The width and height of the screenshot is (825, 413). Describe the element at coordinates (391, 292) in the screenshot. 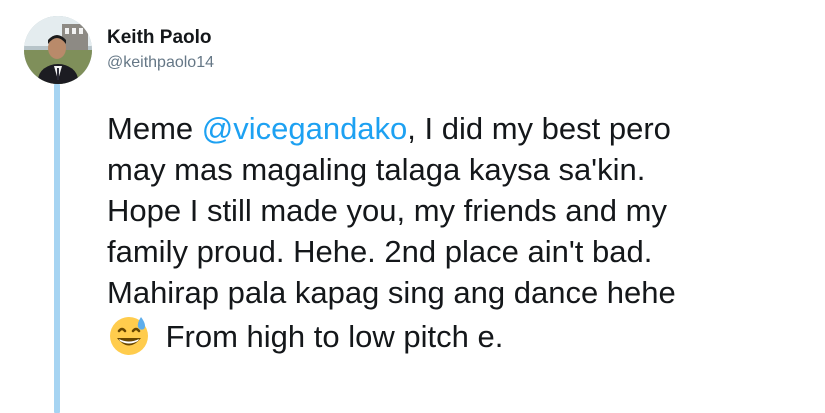

I see `tweet-text-line: Mahirap pala kapag sing ang dance hehe` at that location.